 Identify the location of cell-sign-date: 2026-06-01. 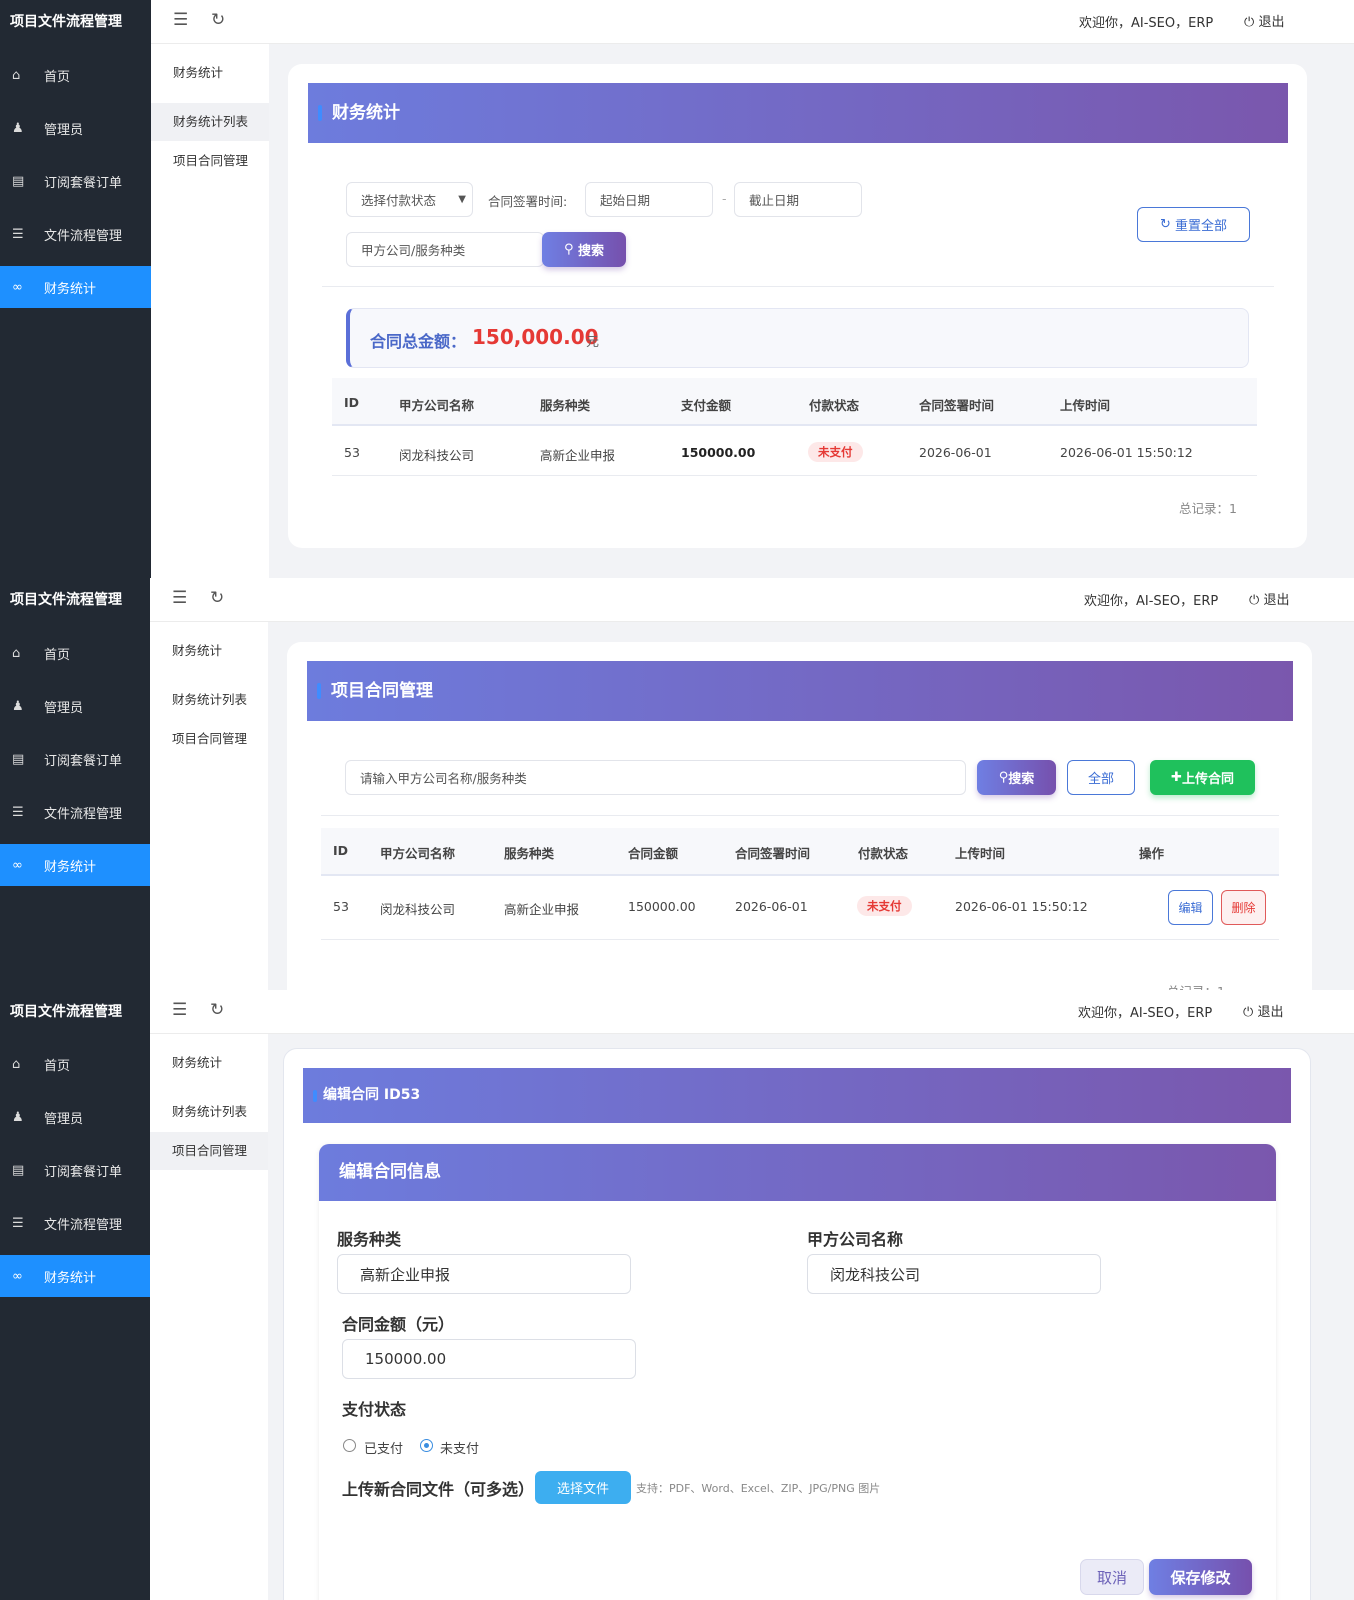
(955, 452).